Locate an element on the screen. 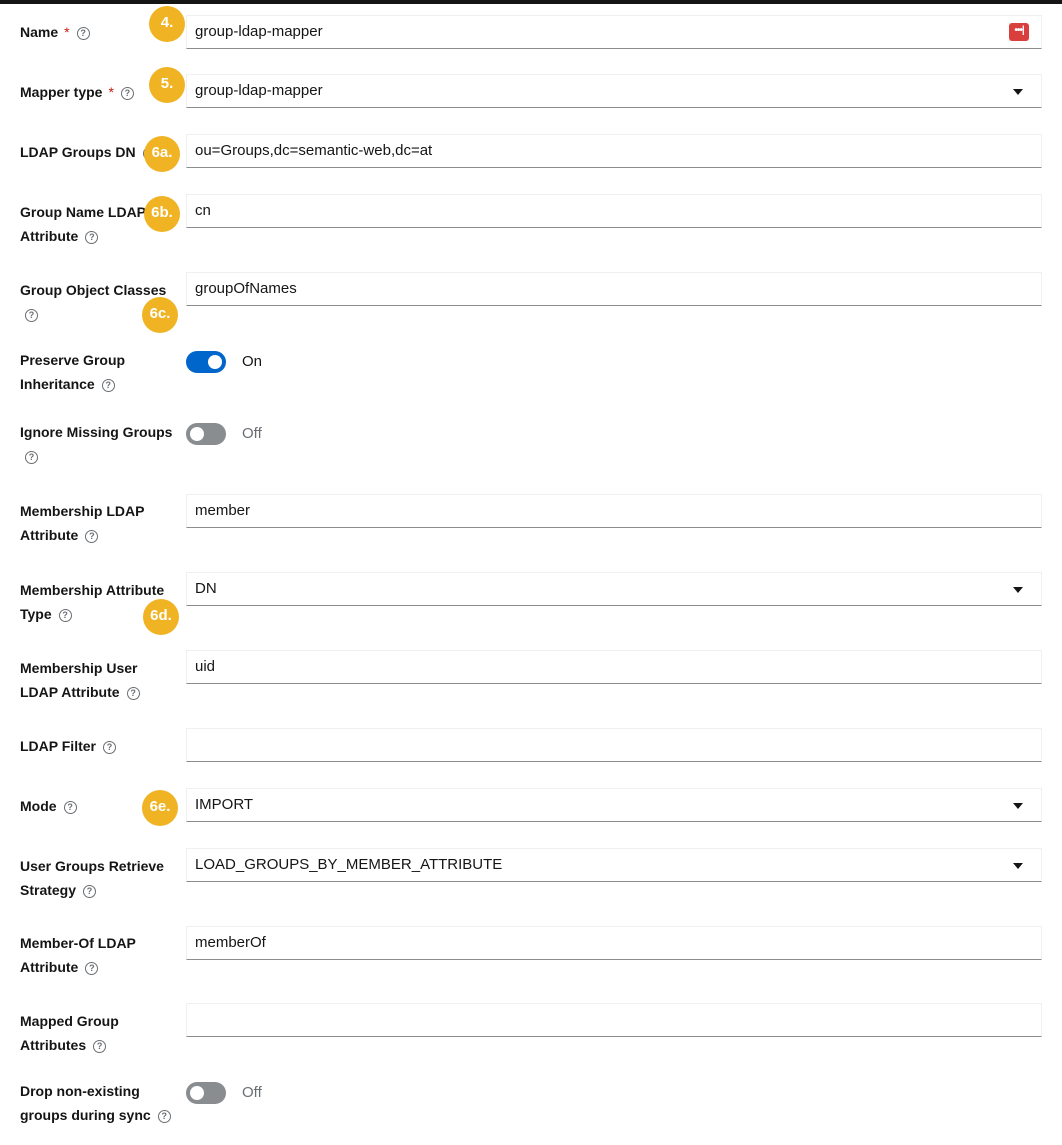  ldap-groups-dn-input: ou=Groups,dc=semantic-web,dc=at is located at coordinates (614, 151).